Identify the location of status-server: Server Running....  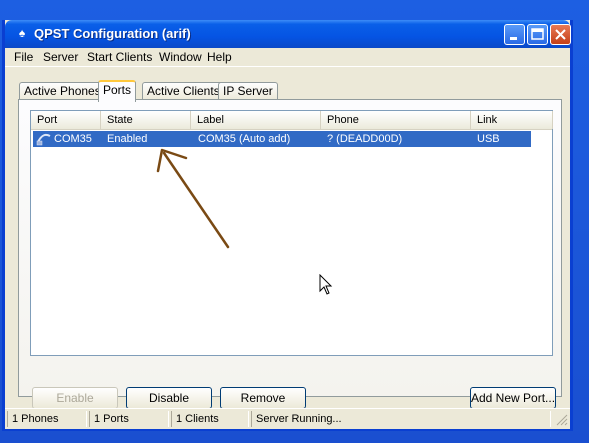
(401, 419).